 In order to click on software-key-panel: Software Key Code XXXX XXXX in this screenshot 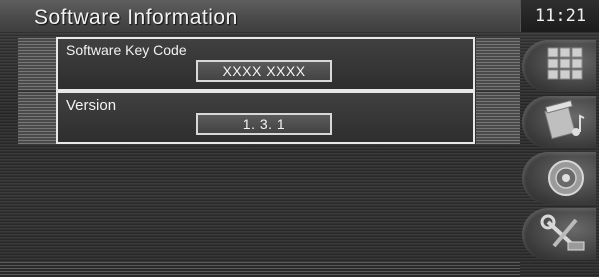, I will do `click(265, 64)`.